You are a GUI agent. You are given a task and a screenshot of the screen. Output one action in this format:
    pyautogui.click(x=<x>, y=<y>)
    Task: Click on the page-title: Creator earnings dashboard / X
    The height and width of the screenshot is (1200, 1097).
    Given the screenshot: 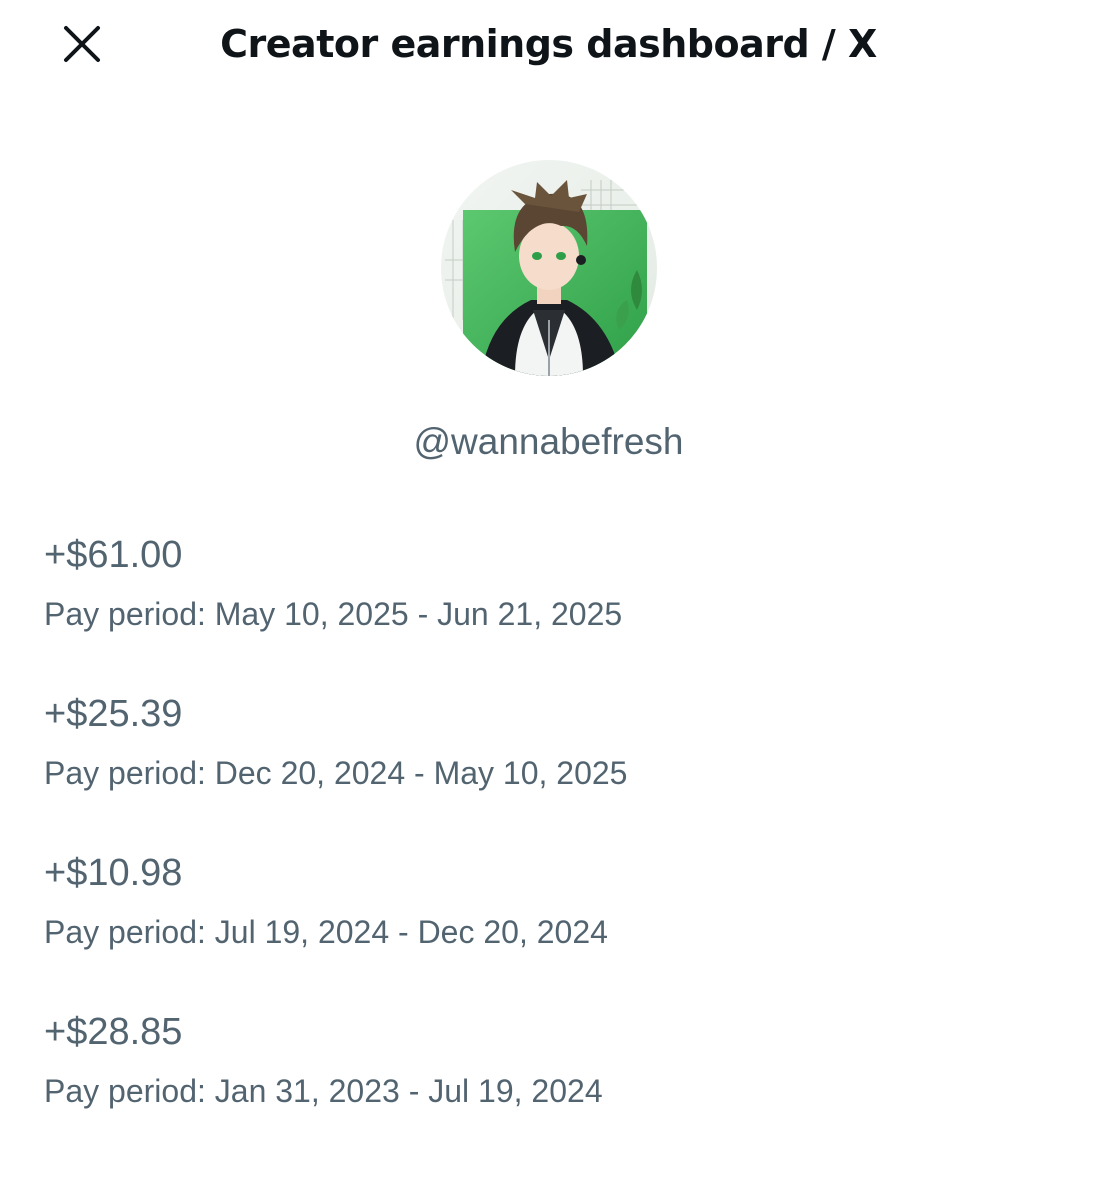 What is the action you would take?
    pyautogui.click(x=548, y=44)
    